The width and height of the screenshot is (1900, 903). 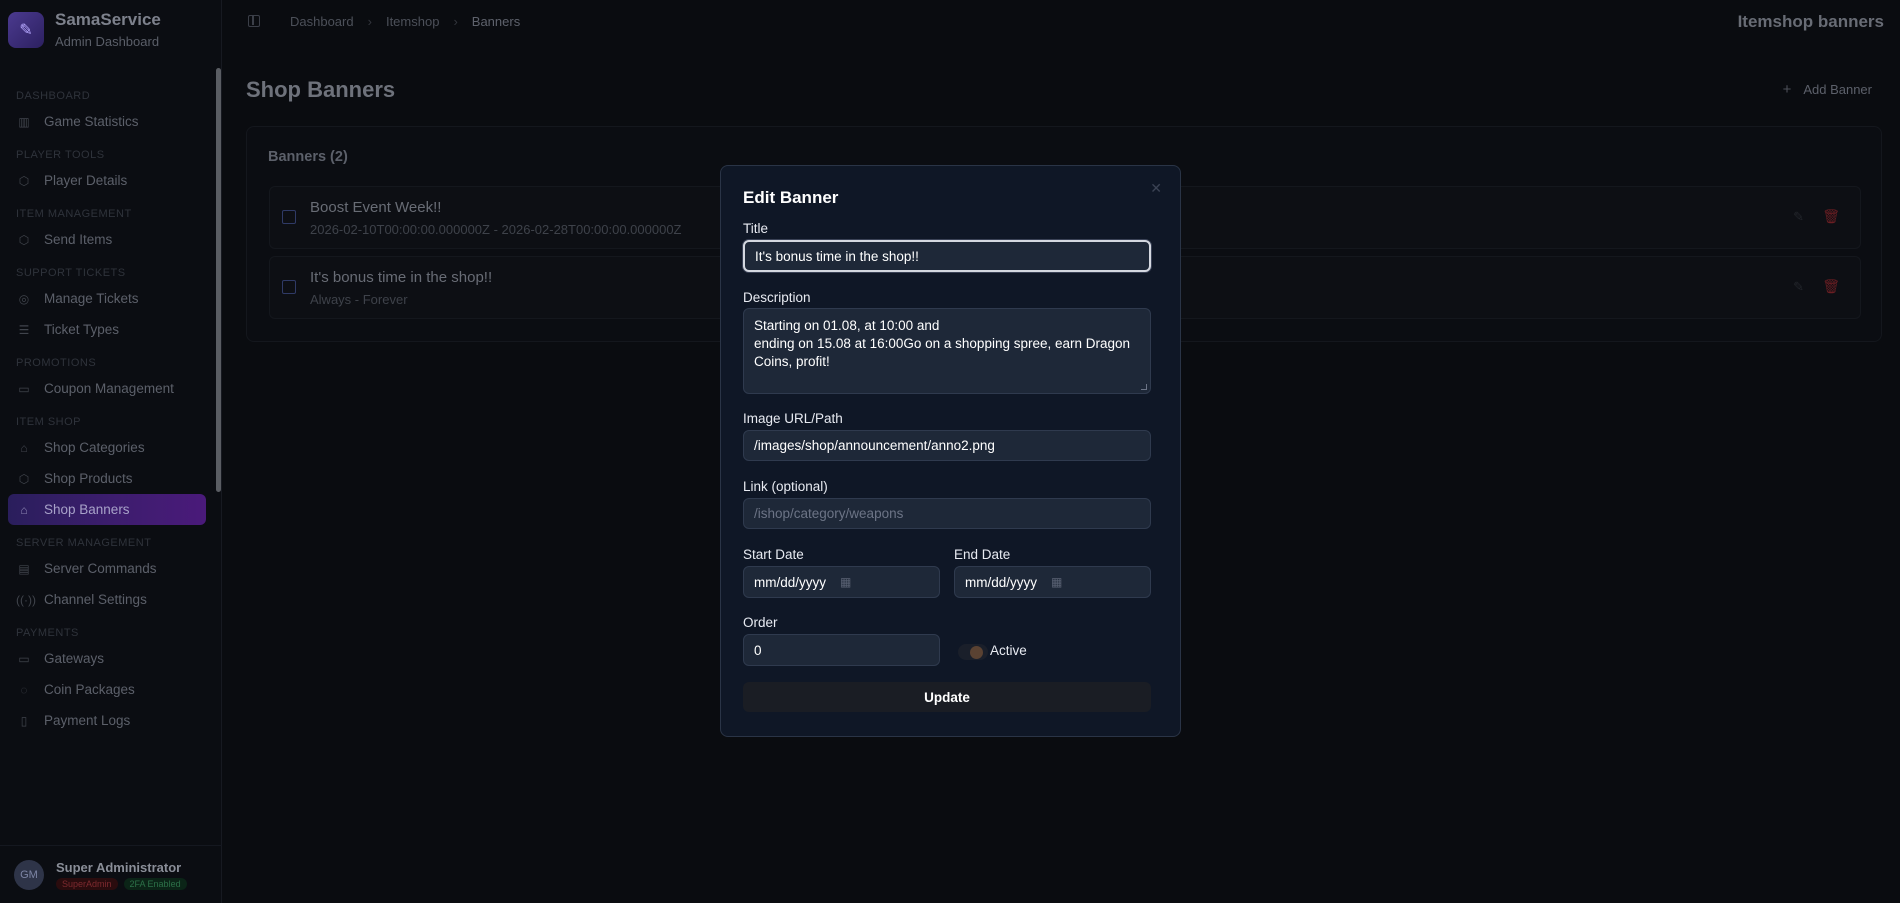 I want to click on update-button: Update, so click(x=947, y=697).